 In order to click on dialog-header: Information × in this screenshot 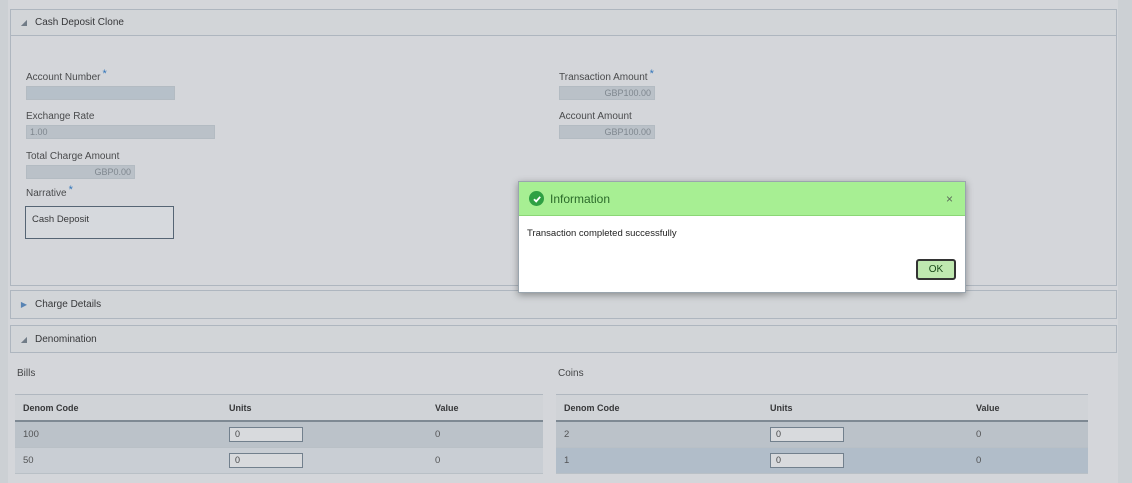, I will do `click(742, 199)`.